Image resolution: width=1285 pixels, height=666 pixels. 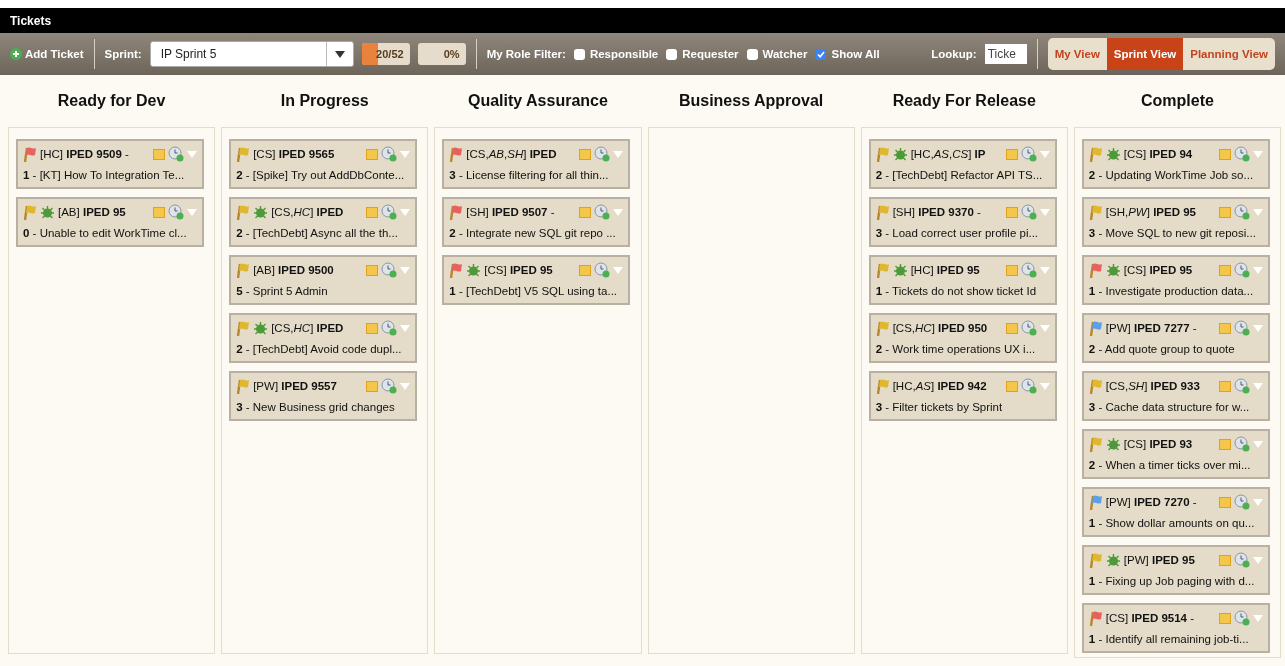 What do you see at coordinates (1175, 338) in the screenshot?
I see `ticket-card: [PW] IPED 7277 - 2 - Add quote group to quote` at bounding box center [1175, 338].